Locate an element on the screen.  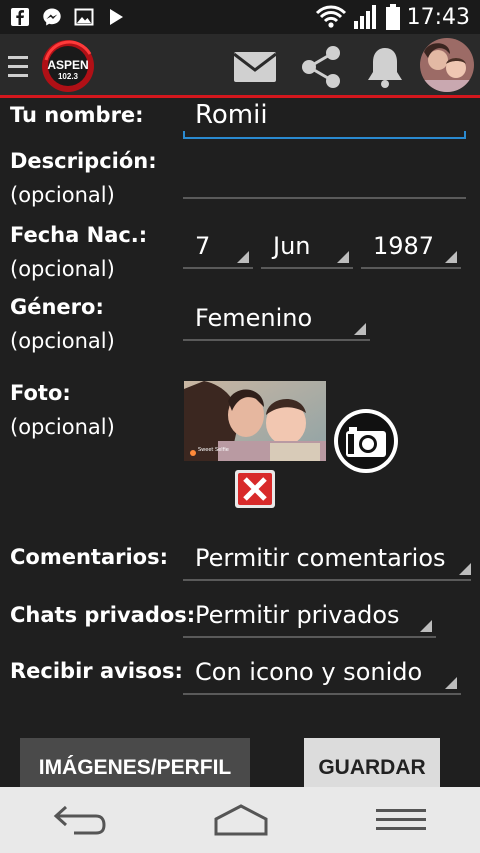
camera-icon is located at coordinates (366, 441).